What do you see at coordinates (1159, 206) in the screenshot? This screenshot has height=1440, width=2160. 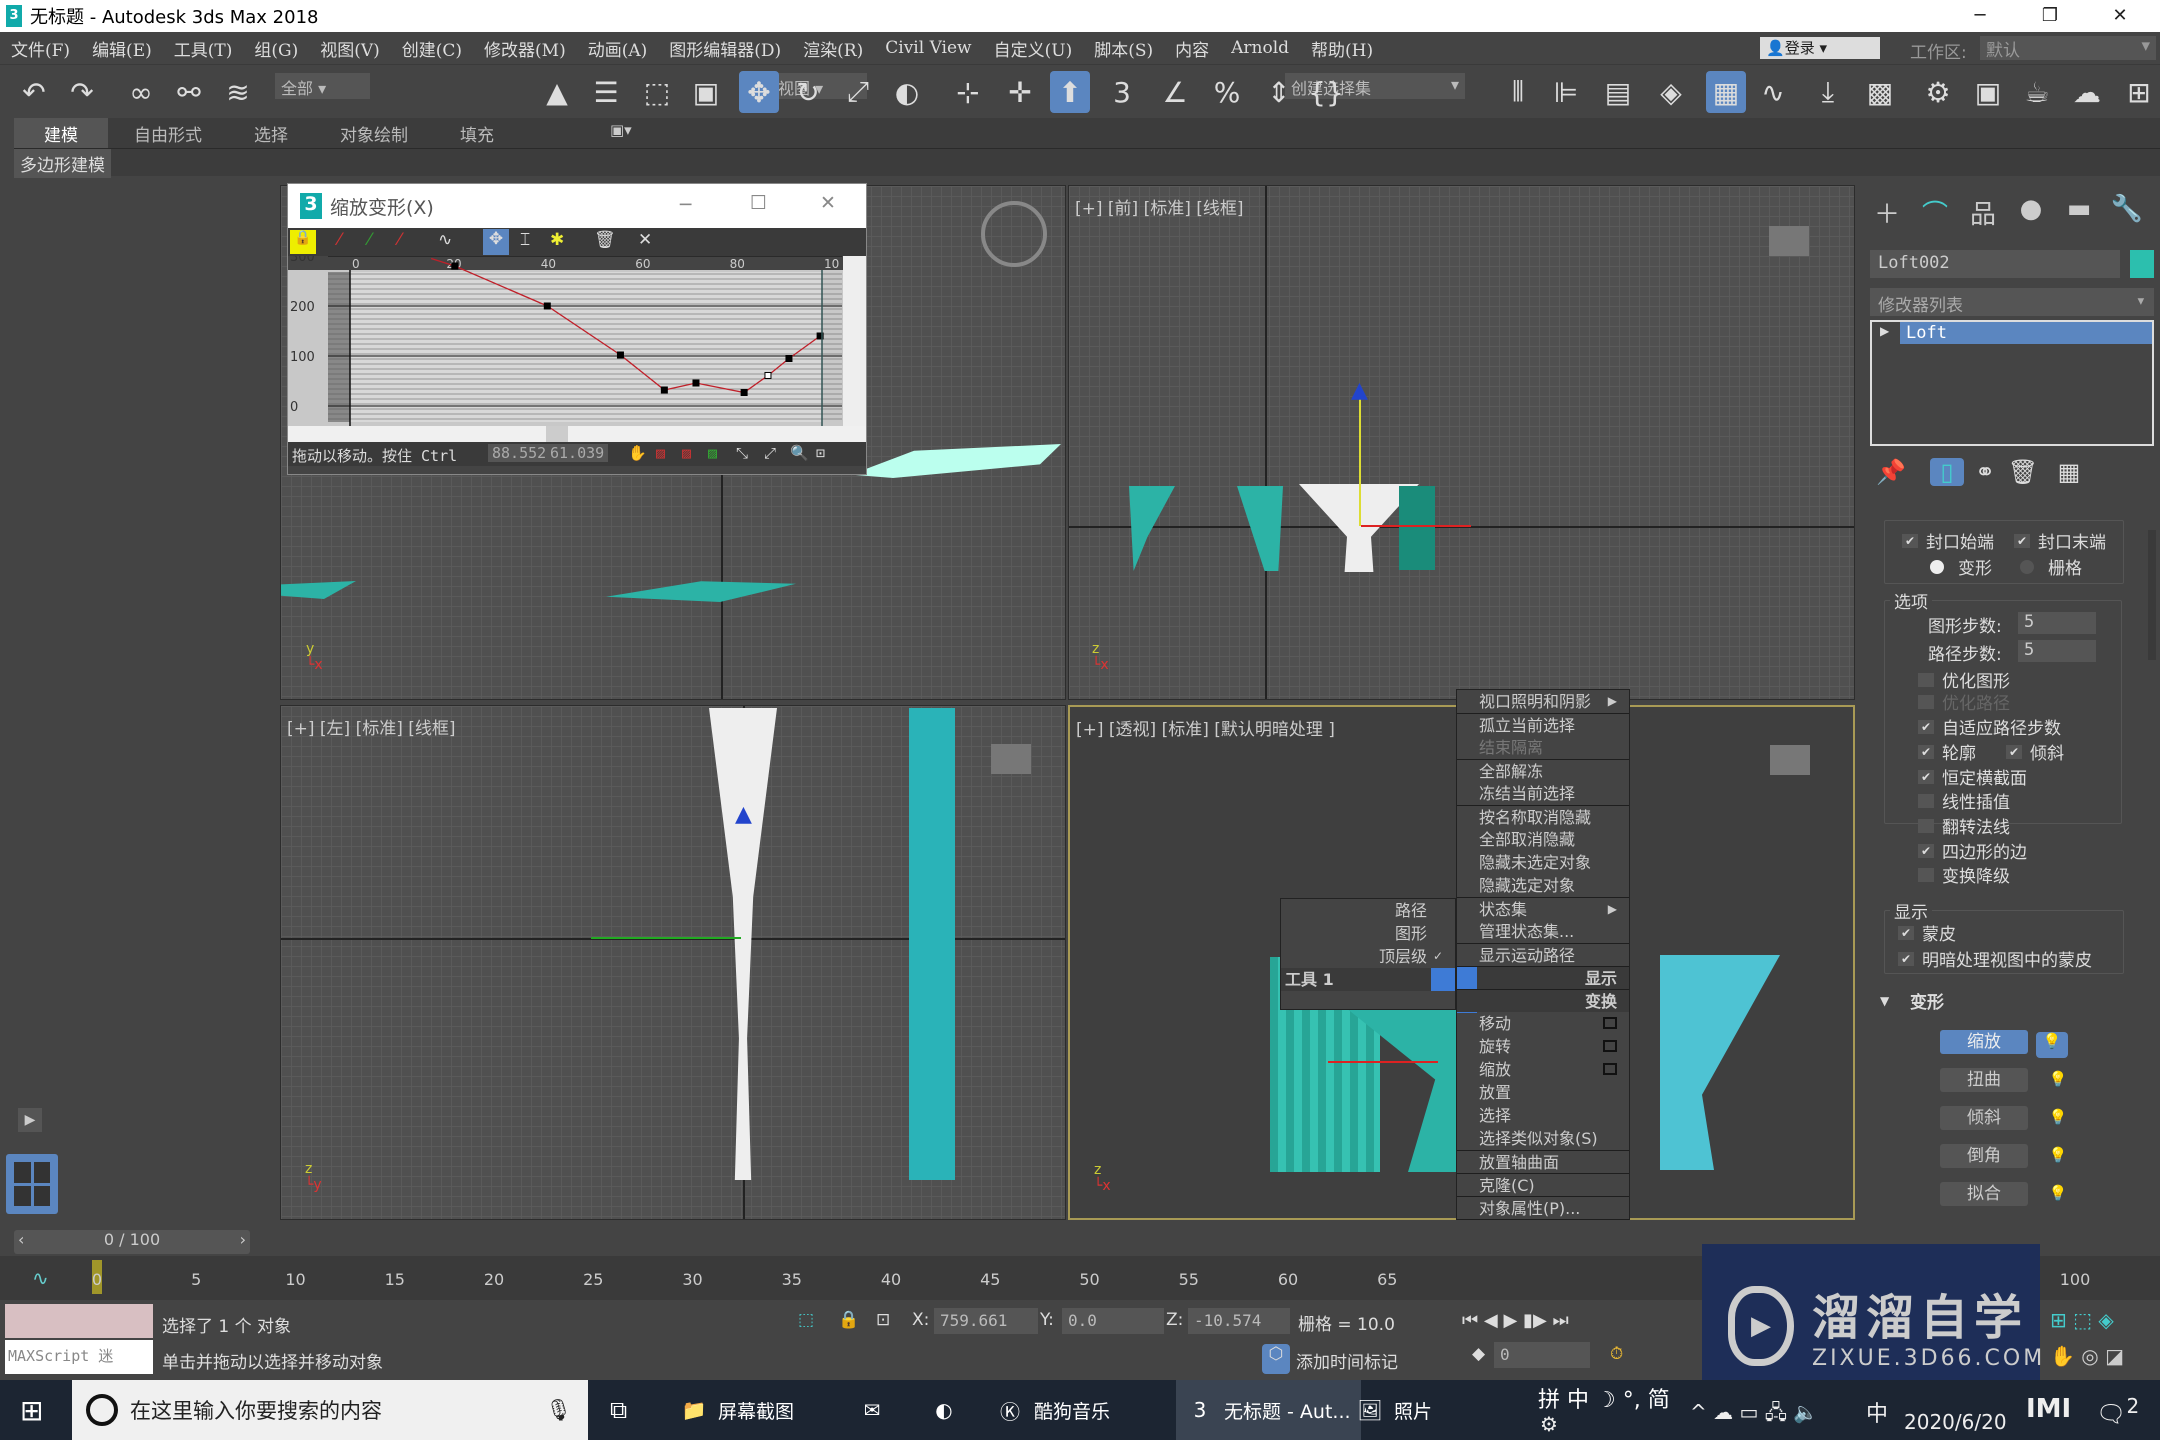 I see `viewport-label: [+] [前] [标准] [线框]` at bounding box center [1159, 206].